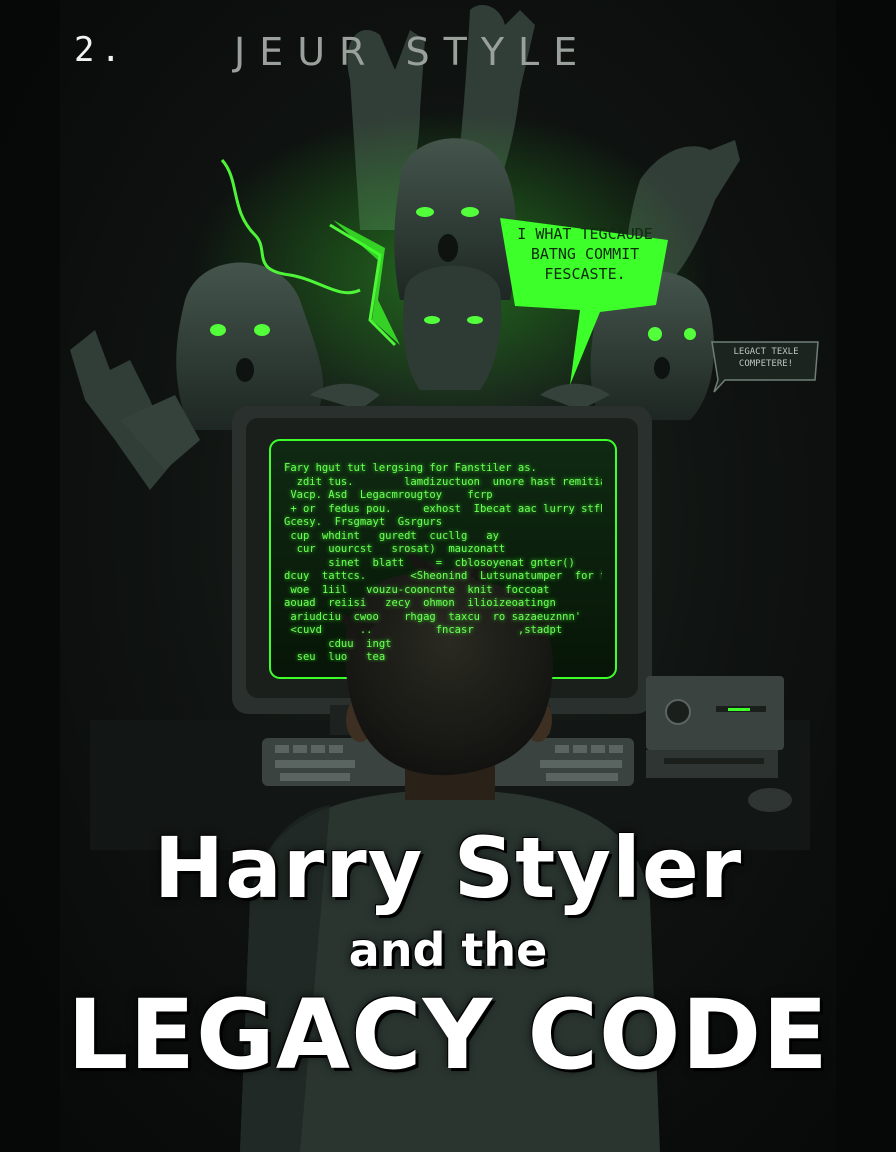 The width and height of the screenshot is (896, 1152). What do you see at coordinates (417, 589) in the screenshot?
I see `code-line: woe 1iil vouzu-cooncnte knit foccoat` at bounding box center [417, 589].